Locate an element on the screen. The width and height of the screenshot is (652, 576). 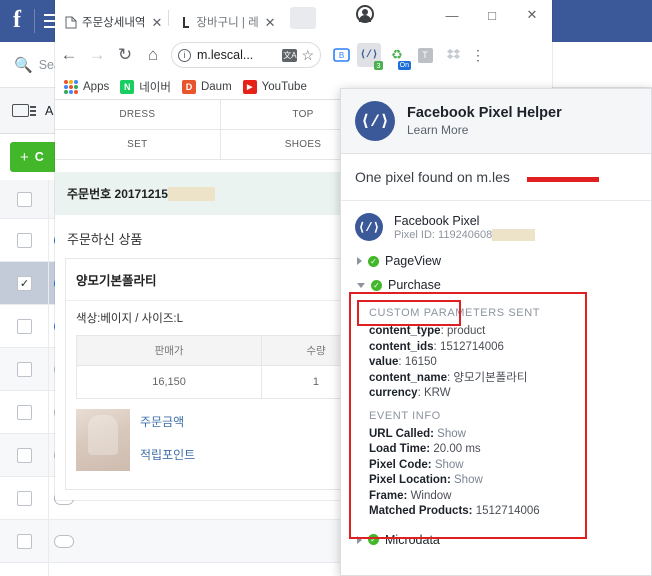
event-pageview: ✓ PageView is located at coordinates (496, 261).